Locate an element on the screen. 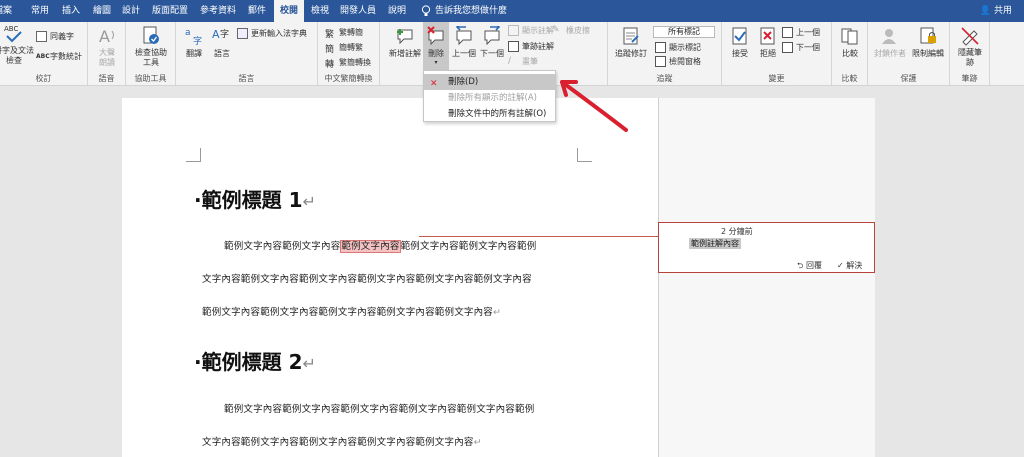 This screenshot has height=457, width=1024. resolve-button: ✓ 解決 is located at coordinates (849, 265).